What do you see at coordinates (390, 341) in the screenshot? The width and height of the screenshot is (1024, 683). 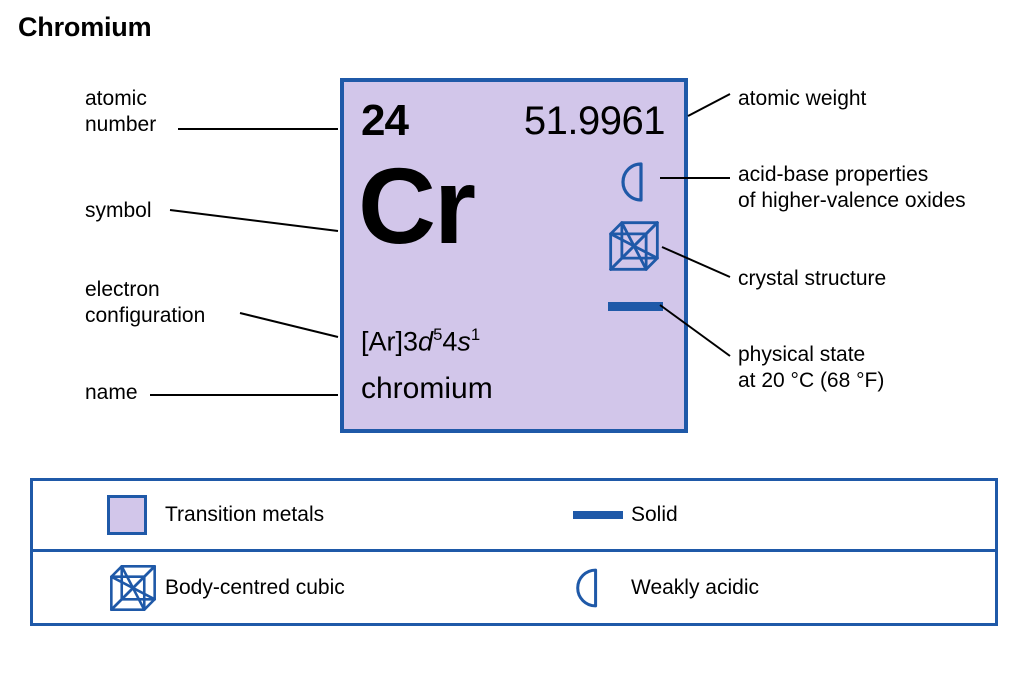 I see `config-prefix: [Ar]3` at bounding box center [390, 341].